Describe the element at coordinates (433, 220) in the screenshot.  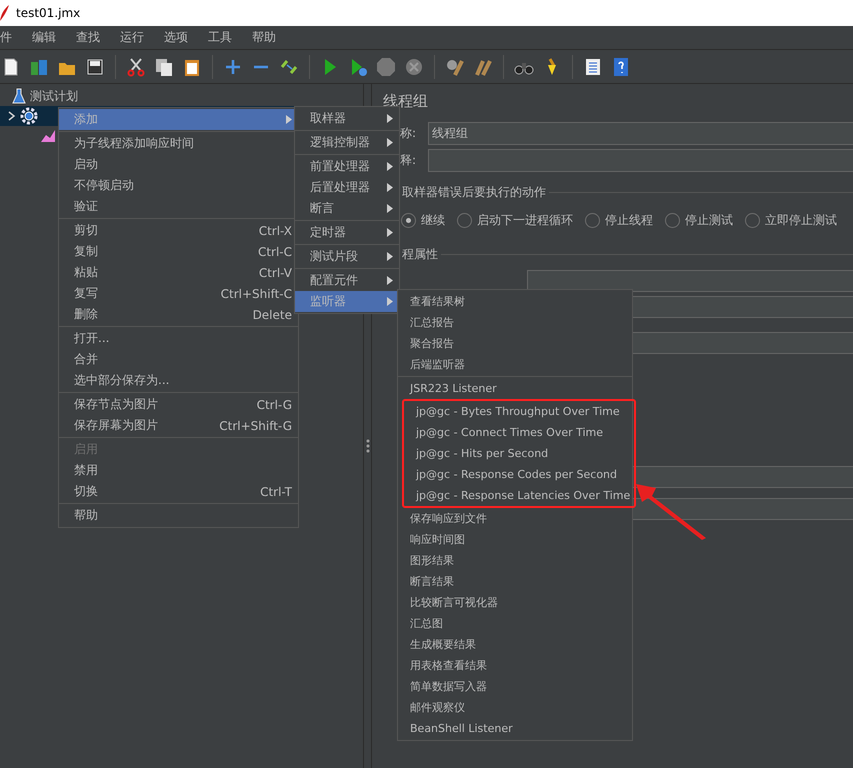
I see `radio-label: 继续` at that location.